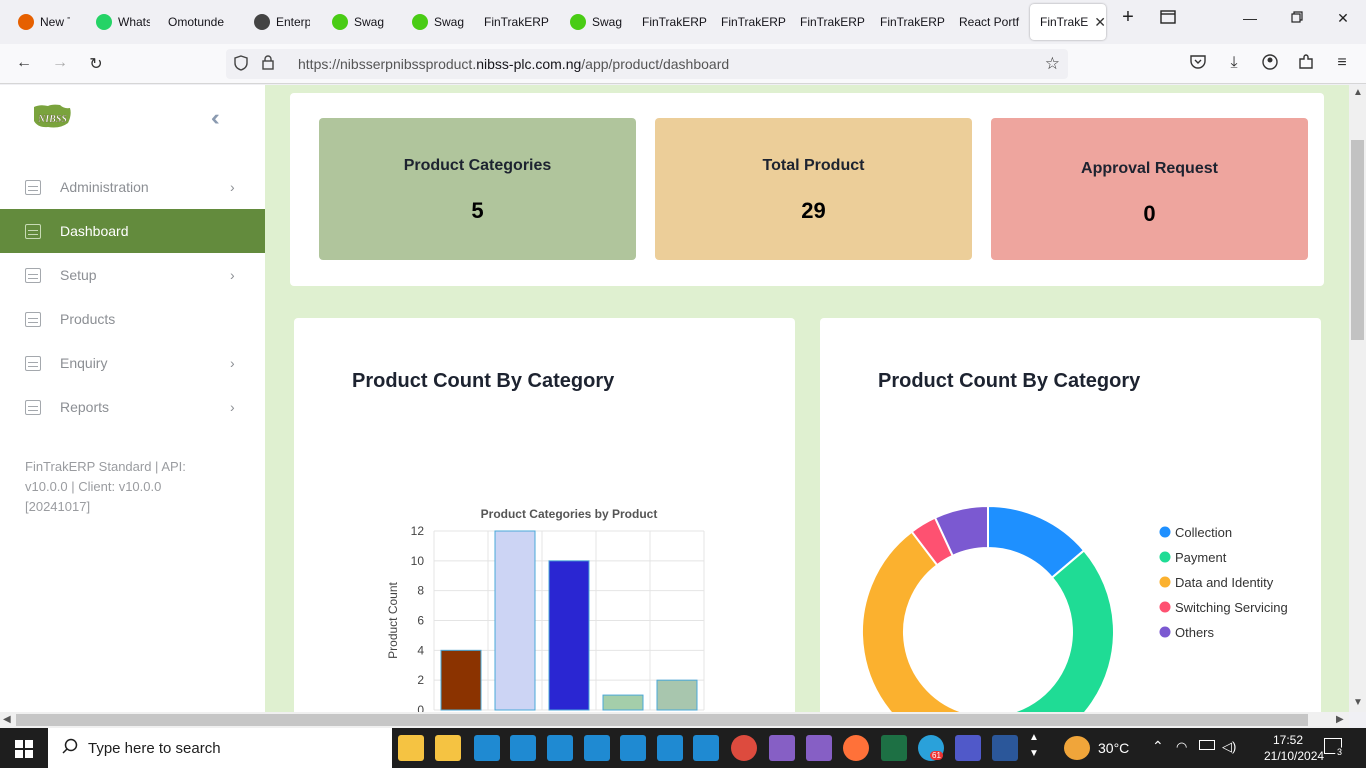 The height and width of the screenshot is (768, 1366). What do you see at coordinates (1340, 719) in the screenshot?
I see `scroll-right-arrow-icon: ▶` at bounding box center [1340, 719].